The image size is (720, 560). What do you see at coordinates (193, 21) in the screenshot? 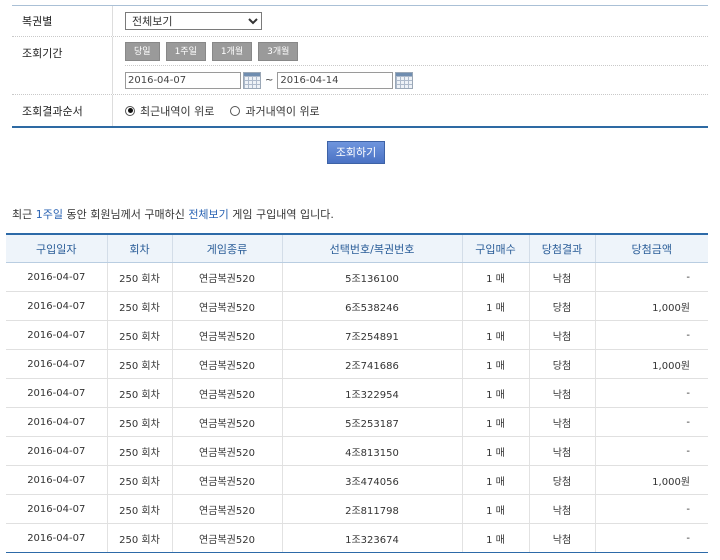
I see `lottery-type-select: 전체보기` at bounding box center [193, 21].